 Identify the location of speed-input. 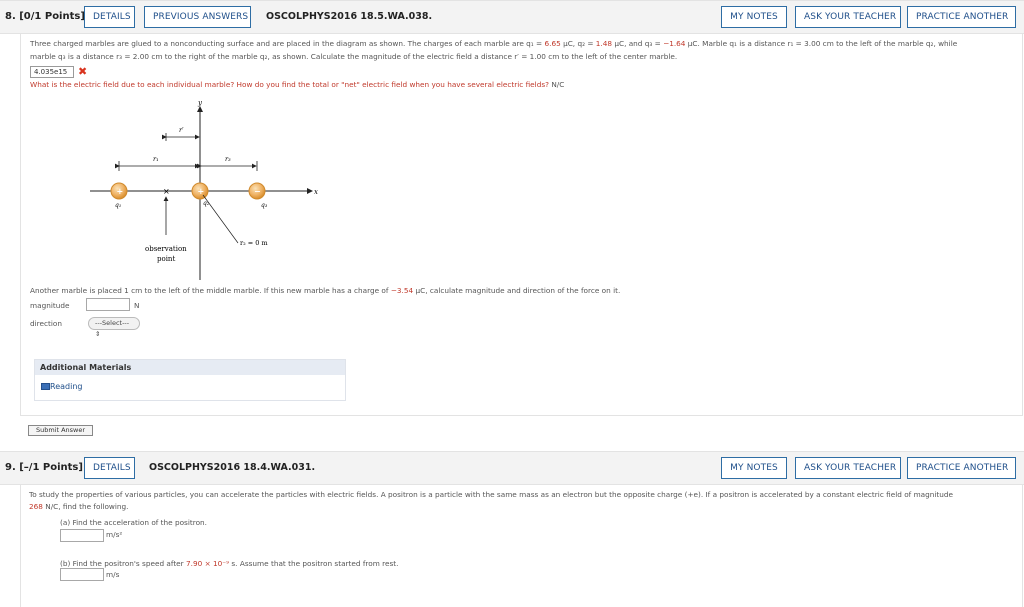
(82, 574).